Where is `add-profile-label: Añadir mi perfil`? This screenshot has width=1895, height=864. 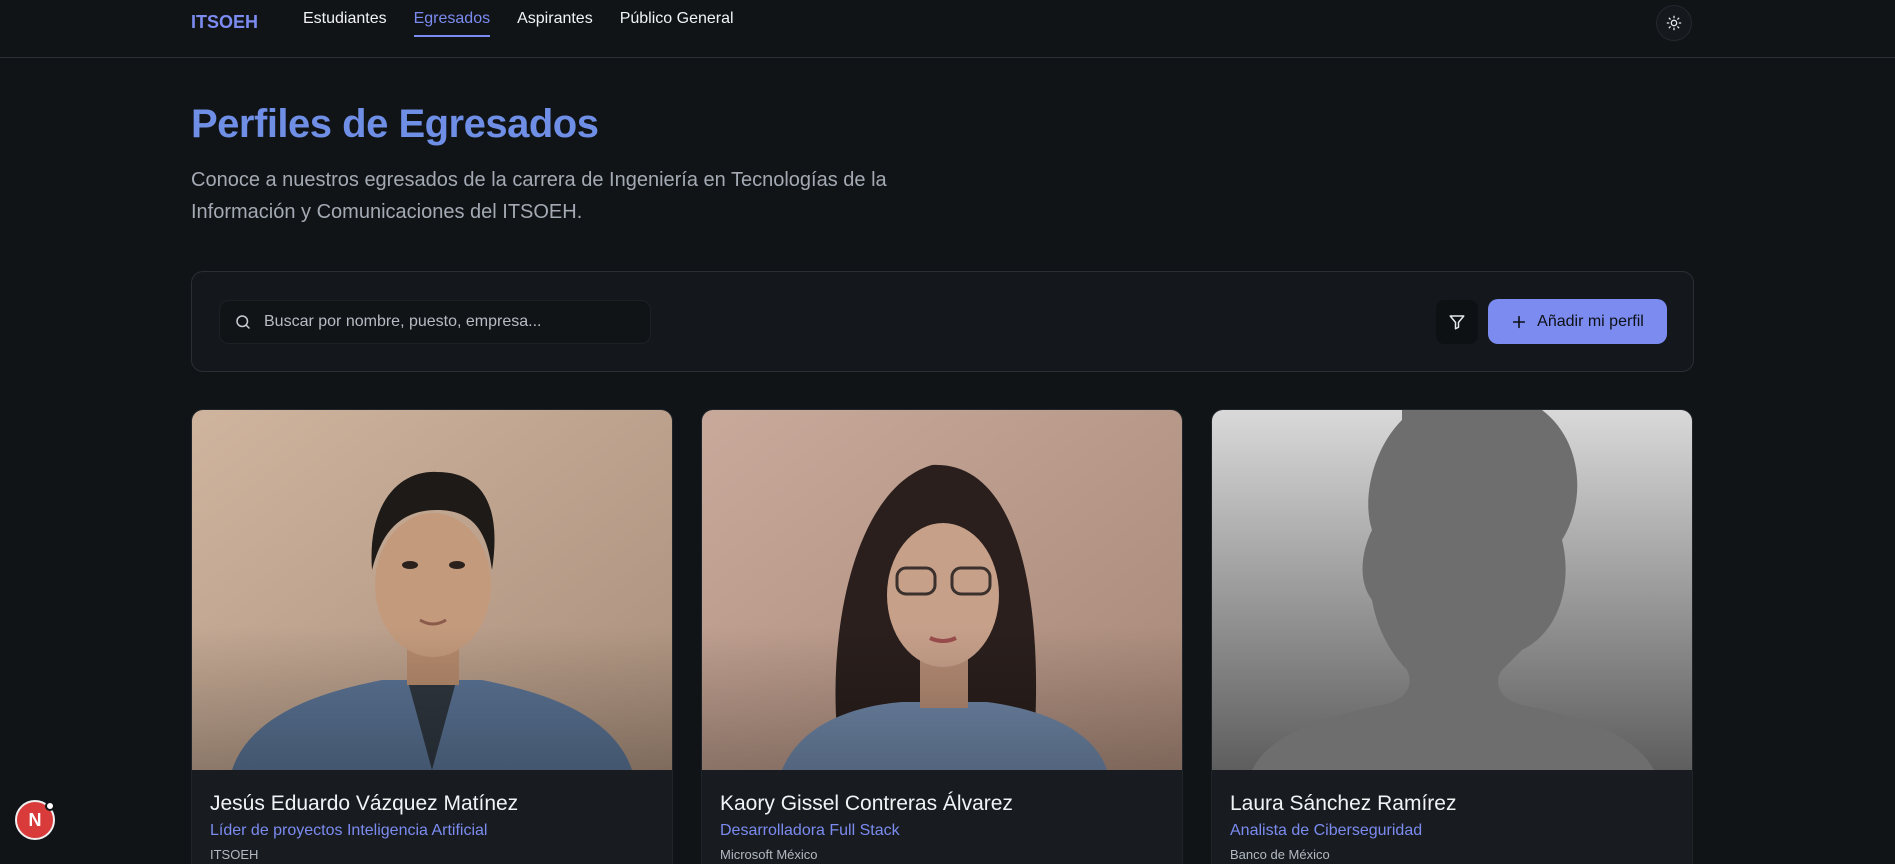
add-profile-label: Añadir mi perfil is located at coordinates (1590, 321).